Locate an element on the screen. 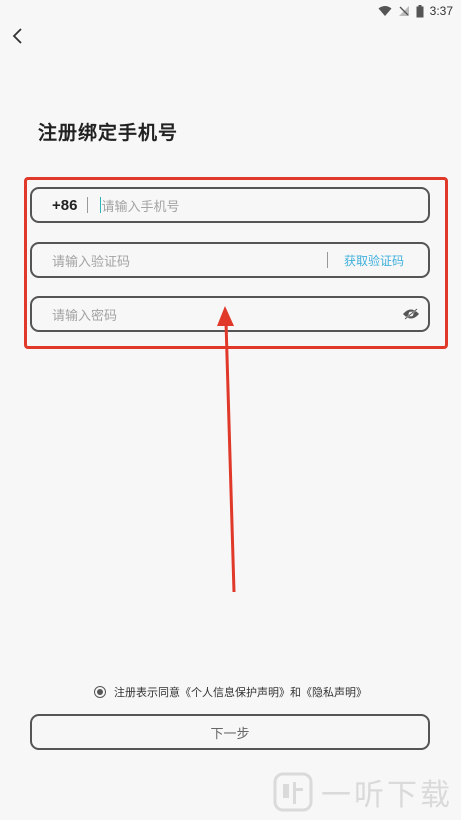  watermark-text: 一听下载 is located at coordinates (387, 795).